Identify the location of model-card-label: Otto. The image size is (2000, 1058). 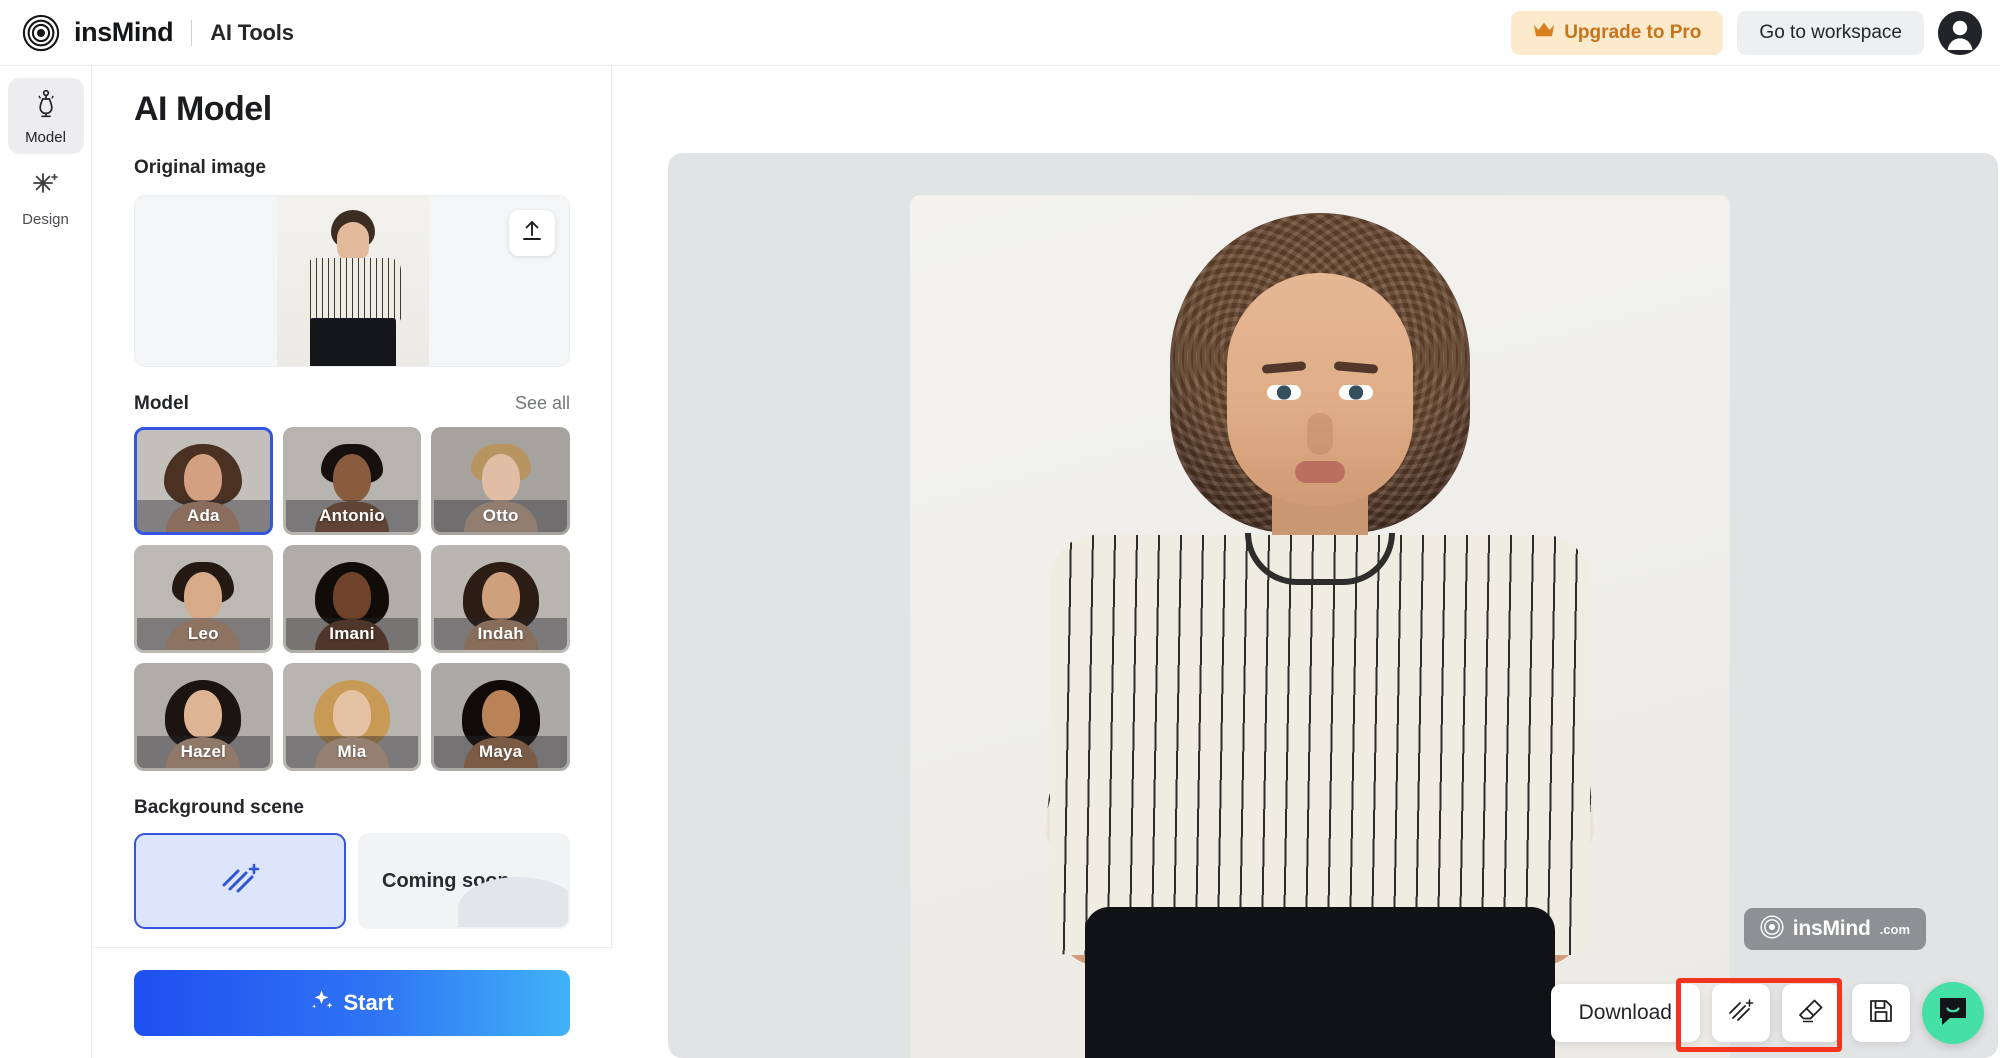
(500, 516).